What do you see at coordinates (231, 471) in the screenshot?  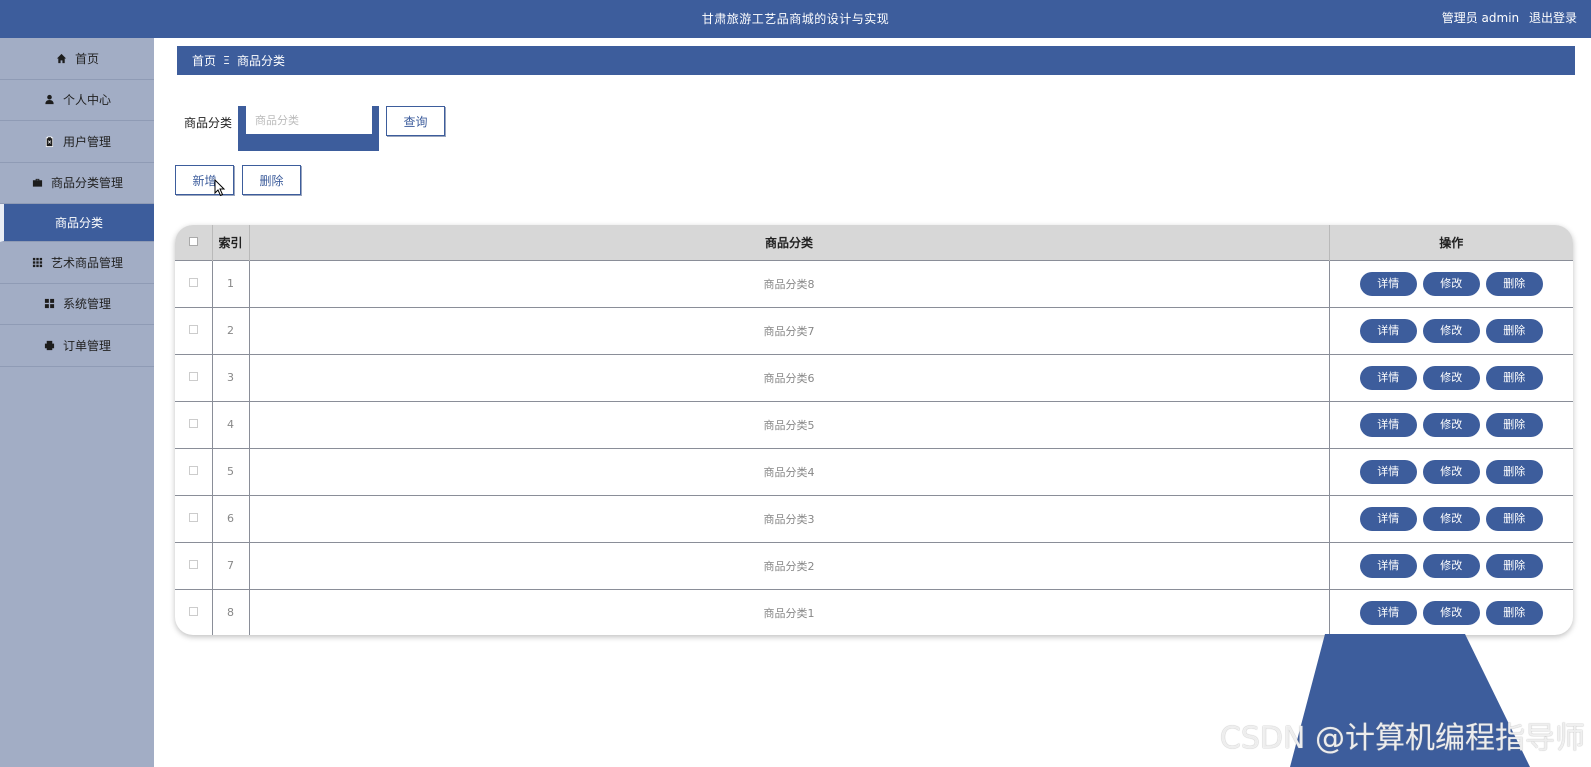 I see `row-index: 5` at bounding box center [231, 471].